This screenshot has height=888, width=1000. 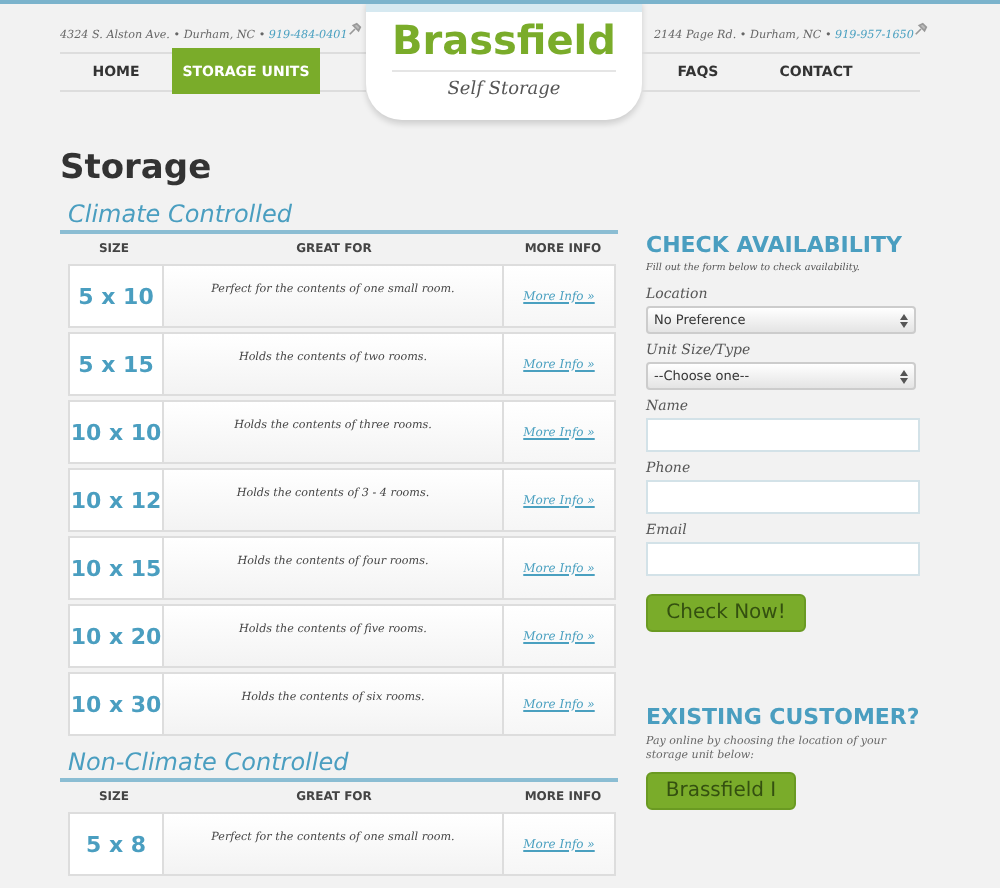 I want to click on logo-name: Brassfield, so click(x=504, y=44).